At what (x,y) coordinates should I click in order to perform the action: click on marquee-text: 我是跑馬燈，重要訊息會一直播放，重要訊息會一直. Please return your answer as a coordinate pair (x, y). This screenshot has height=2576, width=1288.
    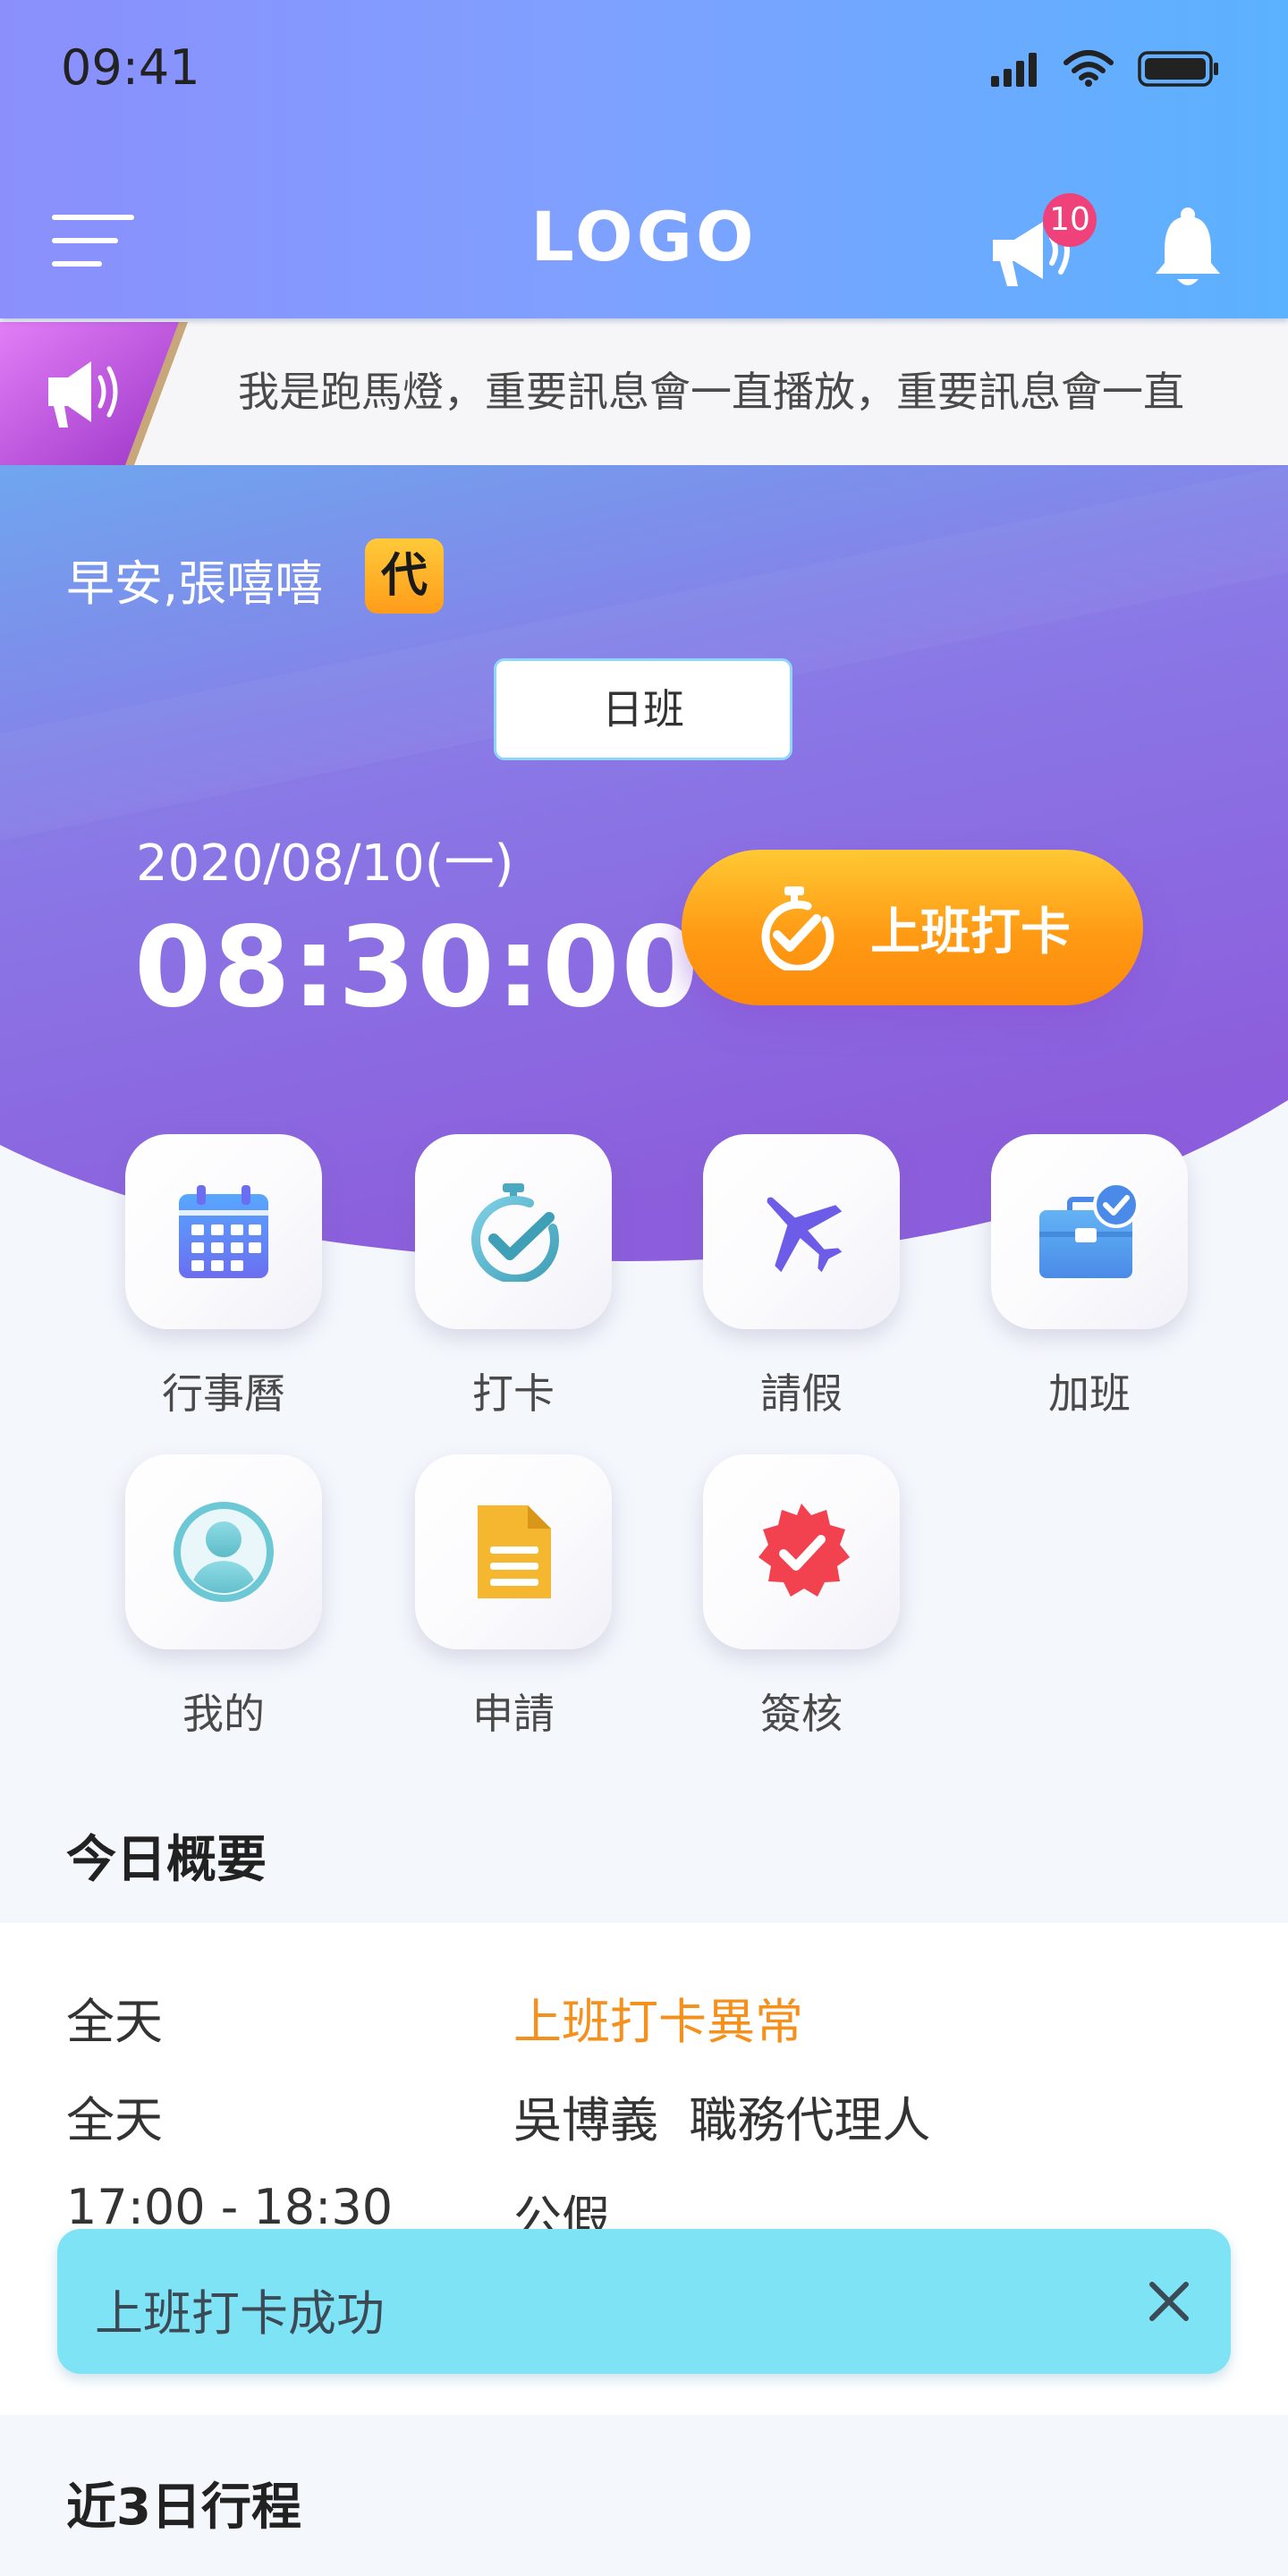
    Looking at the image, I should click on (711, 392).